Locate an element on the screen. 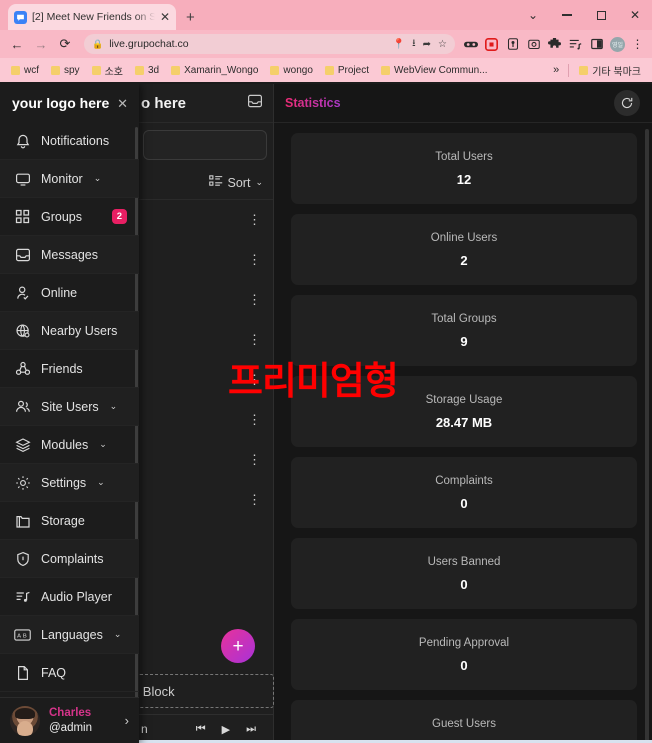 Image resolution: width=652 pixels, height=743 pixels. folder-icon is located at coordinates (176, 70).